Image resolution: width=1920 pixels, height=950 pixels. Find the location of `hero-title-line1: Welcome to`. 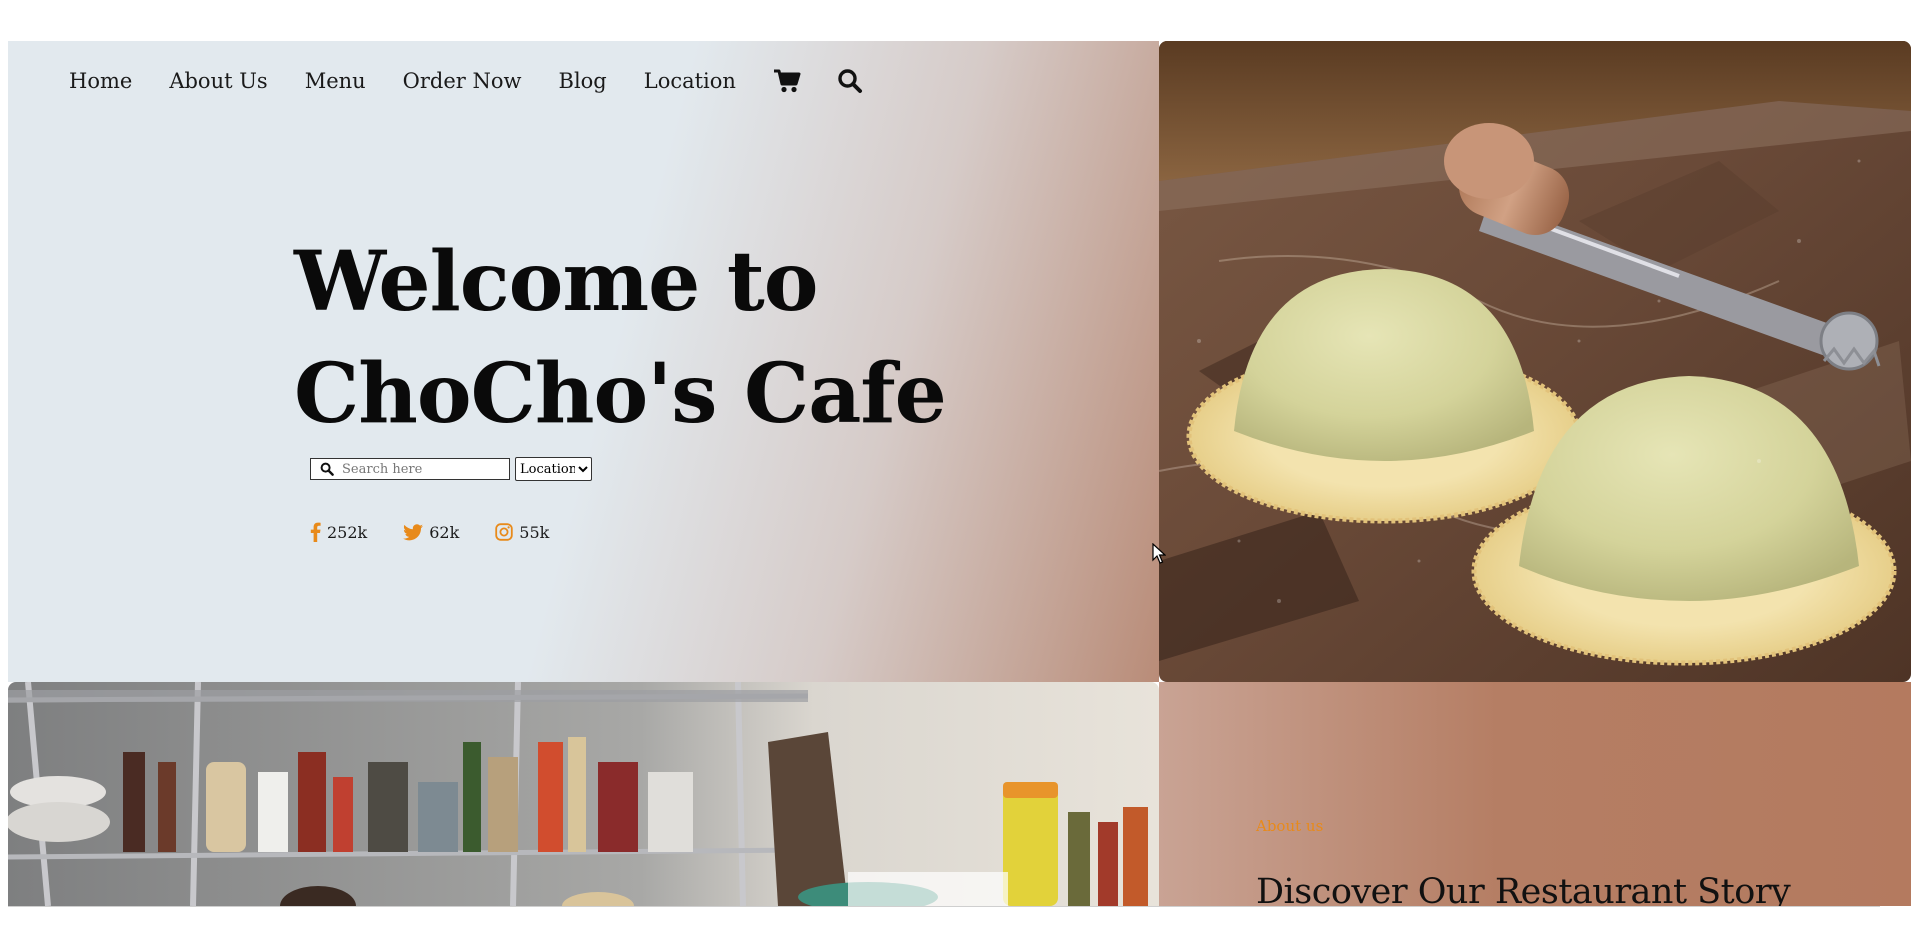

hero-title-line1: Welcome to is located at coordinates (556, 282).